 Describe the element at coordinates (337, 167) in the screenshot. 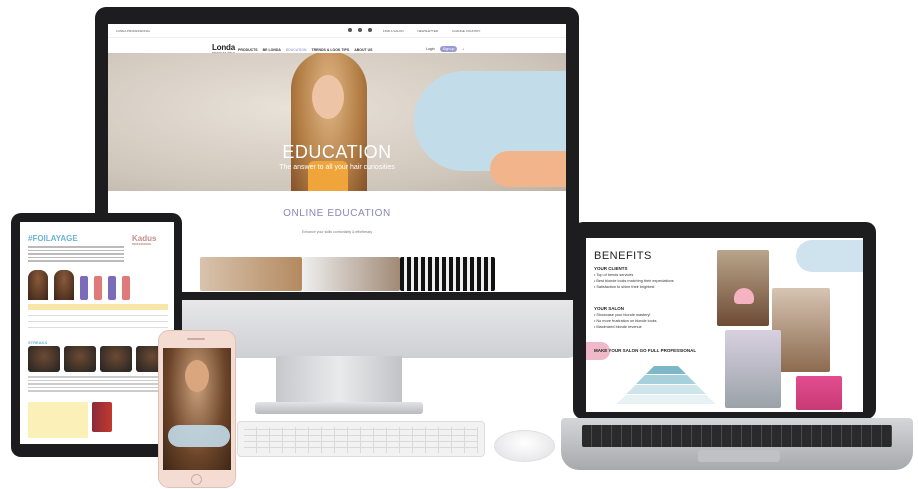

I see `hero-subtitle: The answer to all your hair curiosities` at that location.